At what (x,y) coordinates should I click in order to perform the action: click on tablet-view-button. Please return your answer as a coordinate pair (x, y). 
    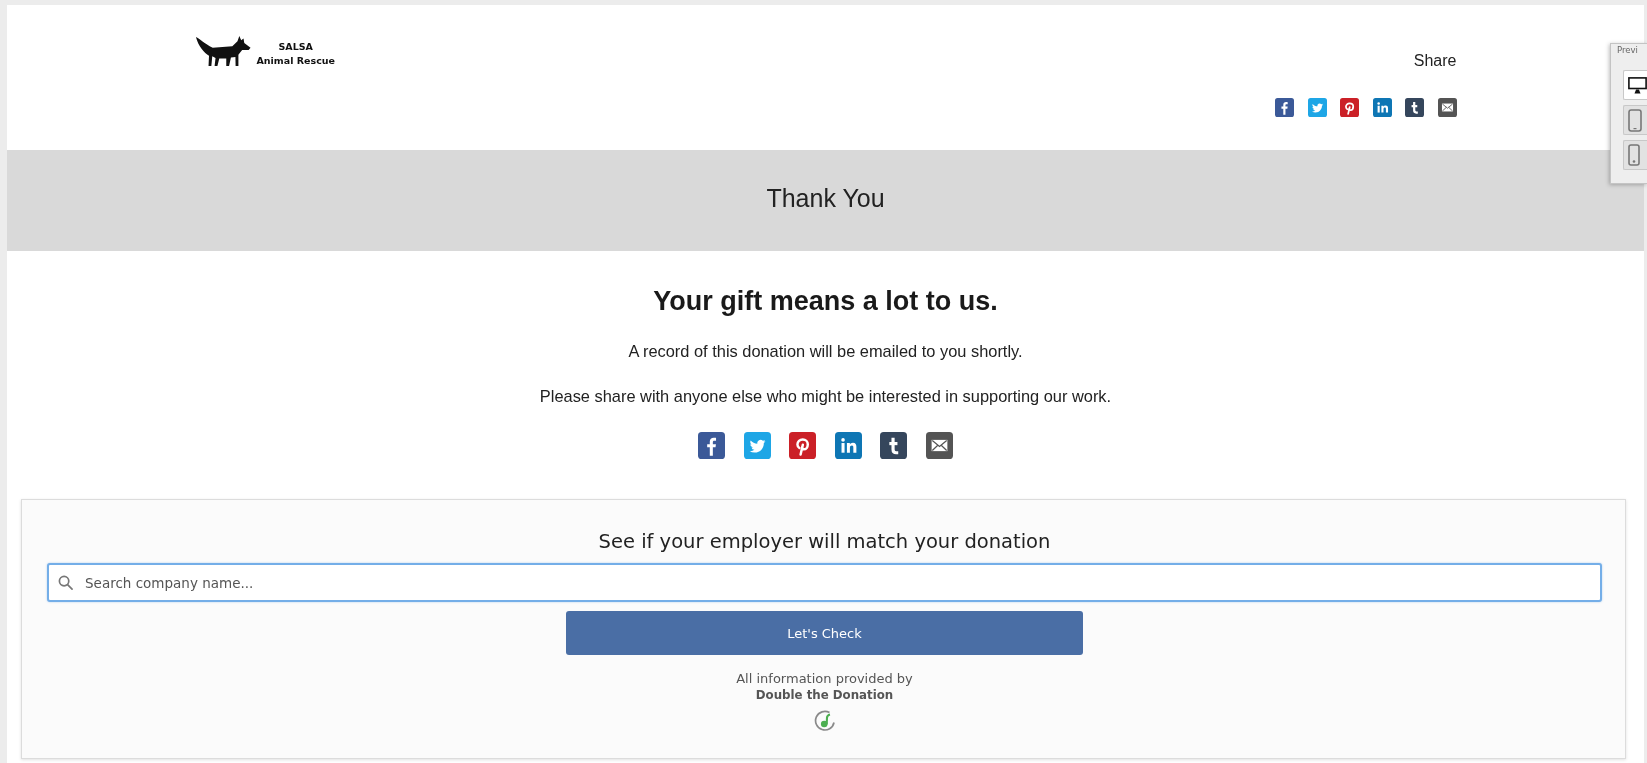
    Looking at the image, I should click on (1635, 120).